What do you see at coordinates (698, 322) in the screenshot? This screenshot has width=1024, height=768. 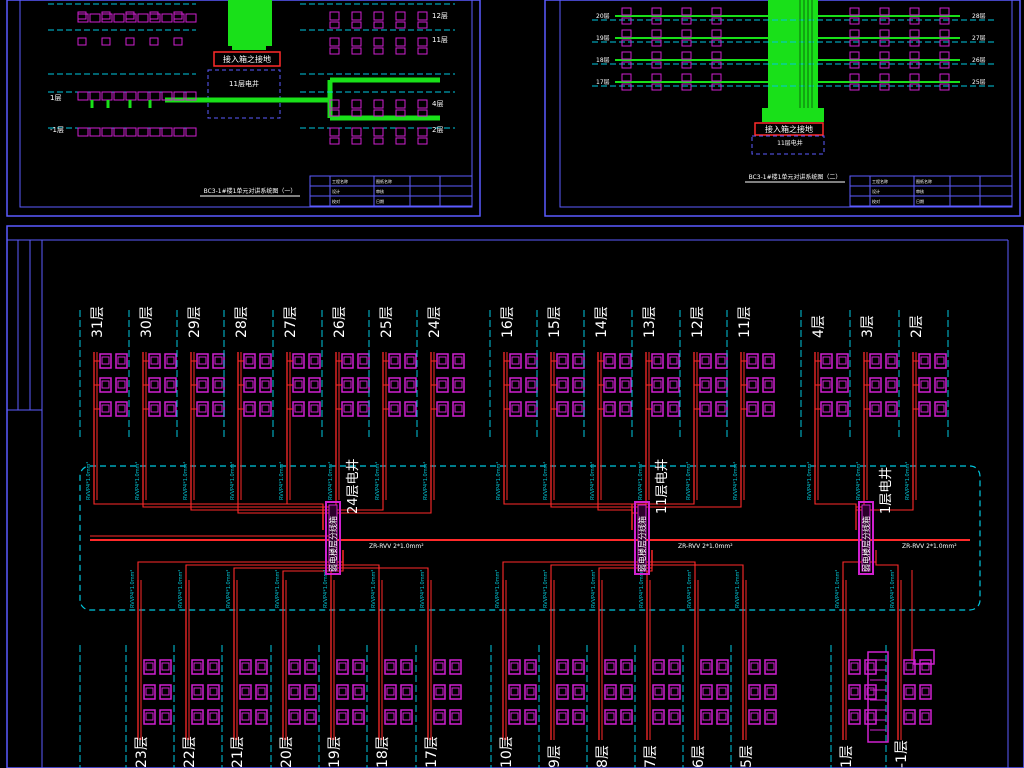 I see `upper-floor-label: 12层` at bounding box center [698, 322].